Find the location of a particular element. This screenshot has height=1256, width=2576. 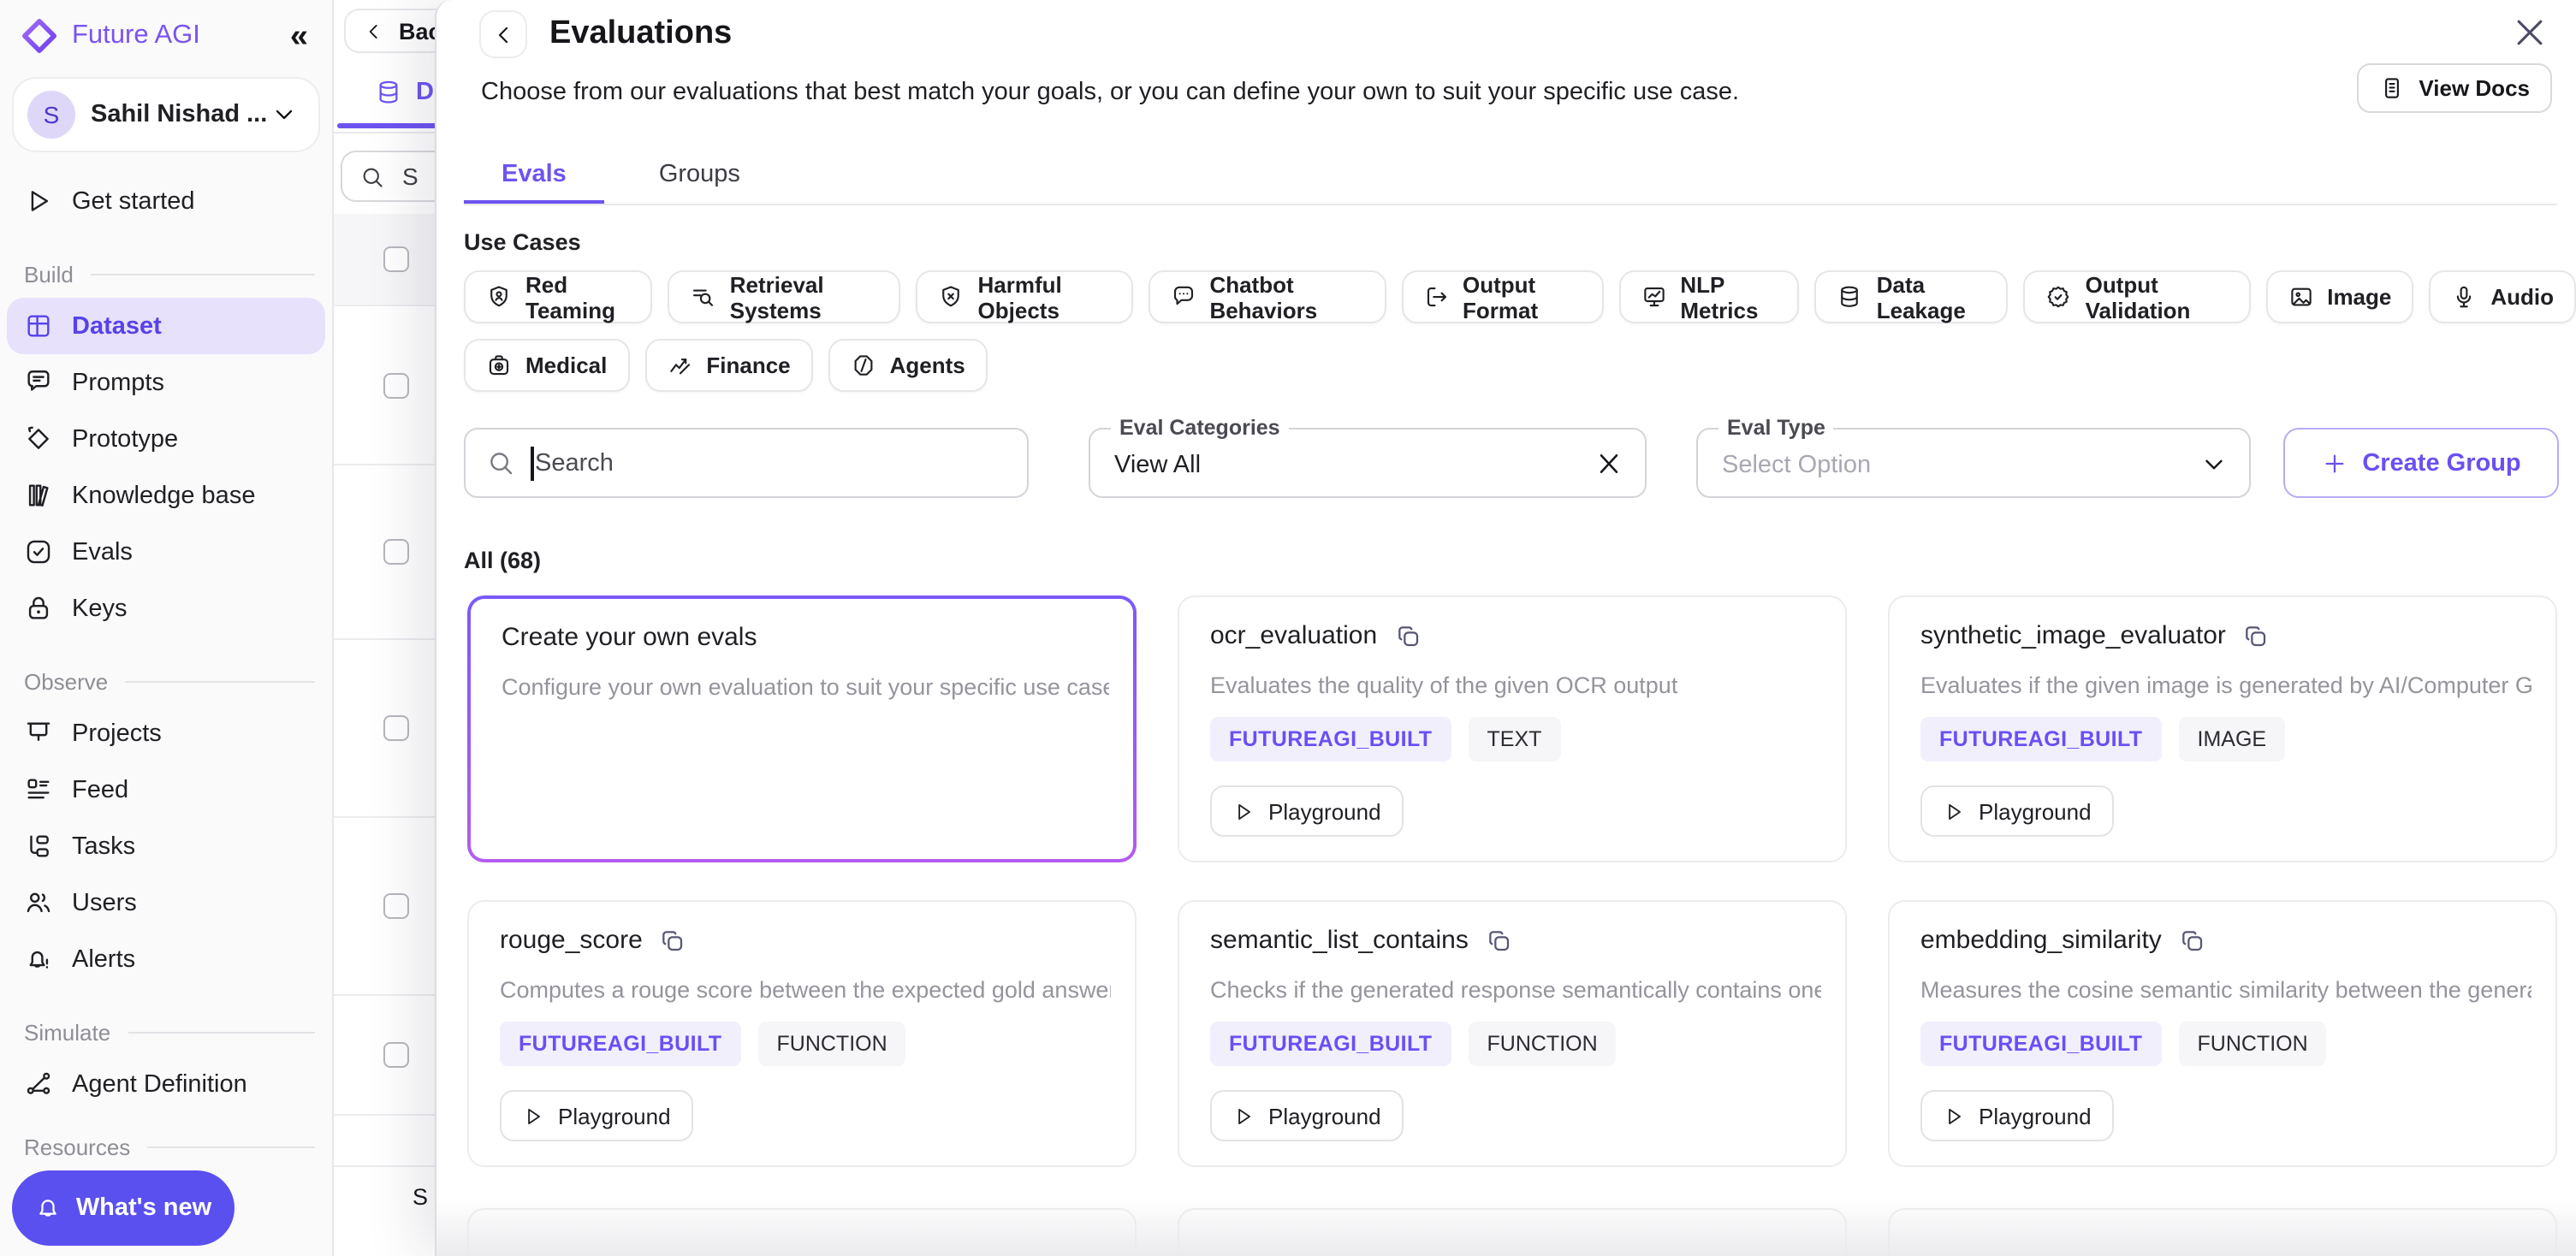

tabs-divider is located at coordinates (1510, 204).